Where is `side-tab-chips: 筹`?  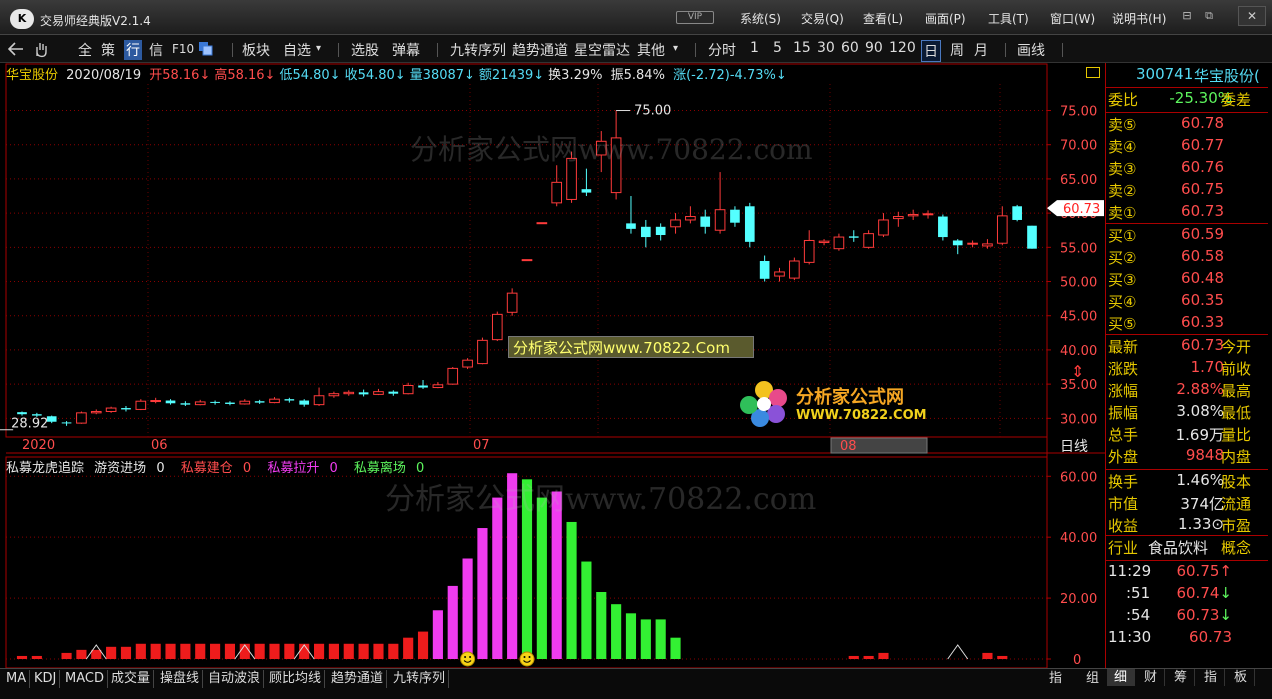 side-tab-chips: 筹 is located at coordinates (1181, 677).